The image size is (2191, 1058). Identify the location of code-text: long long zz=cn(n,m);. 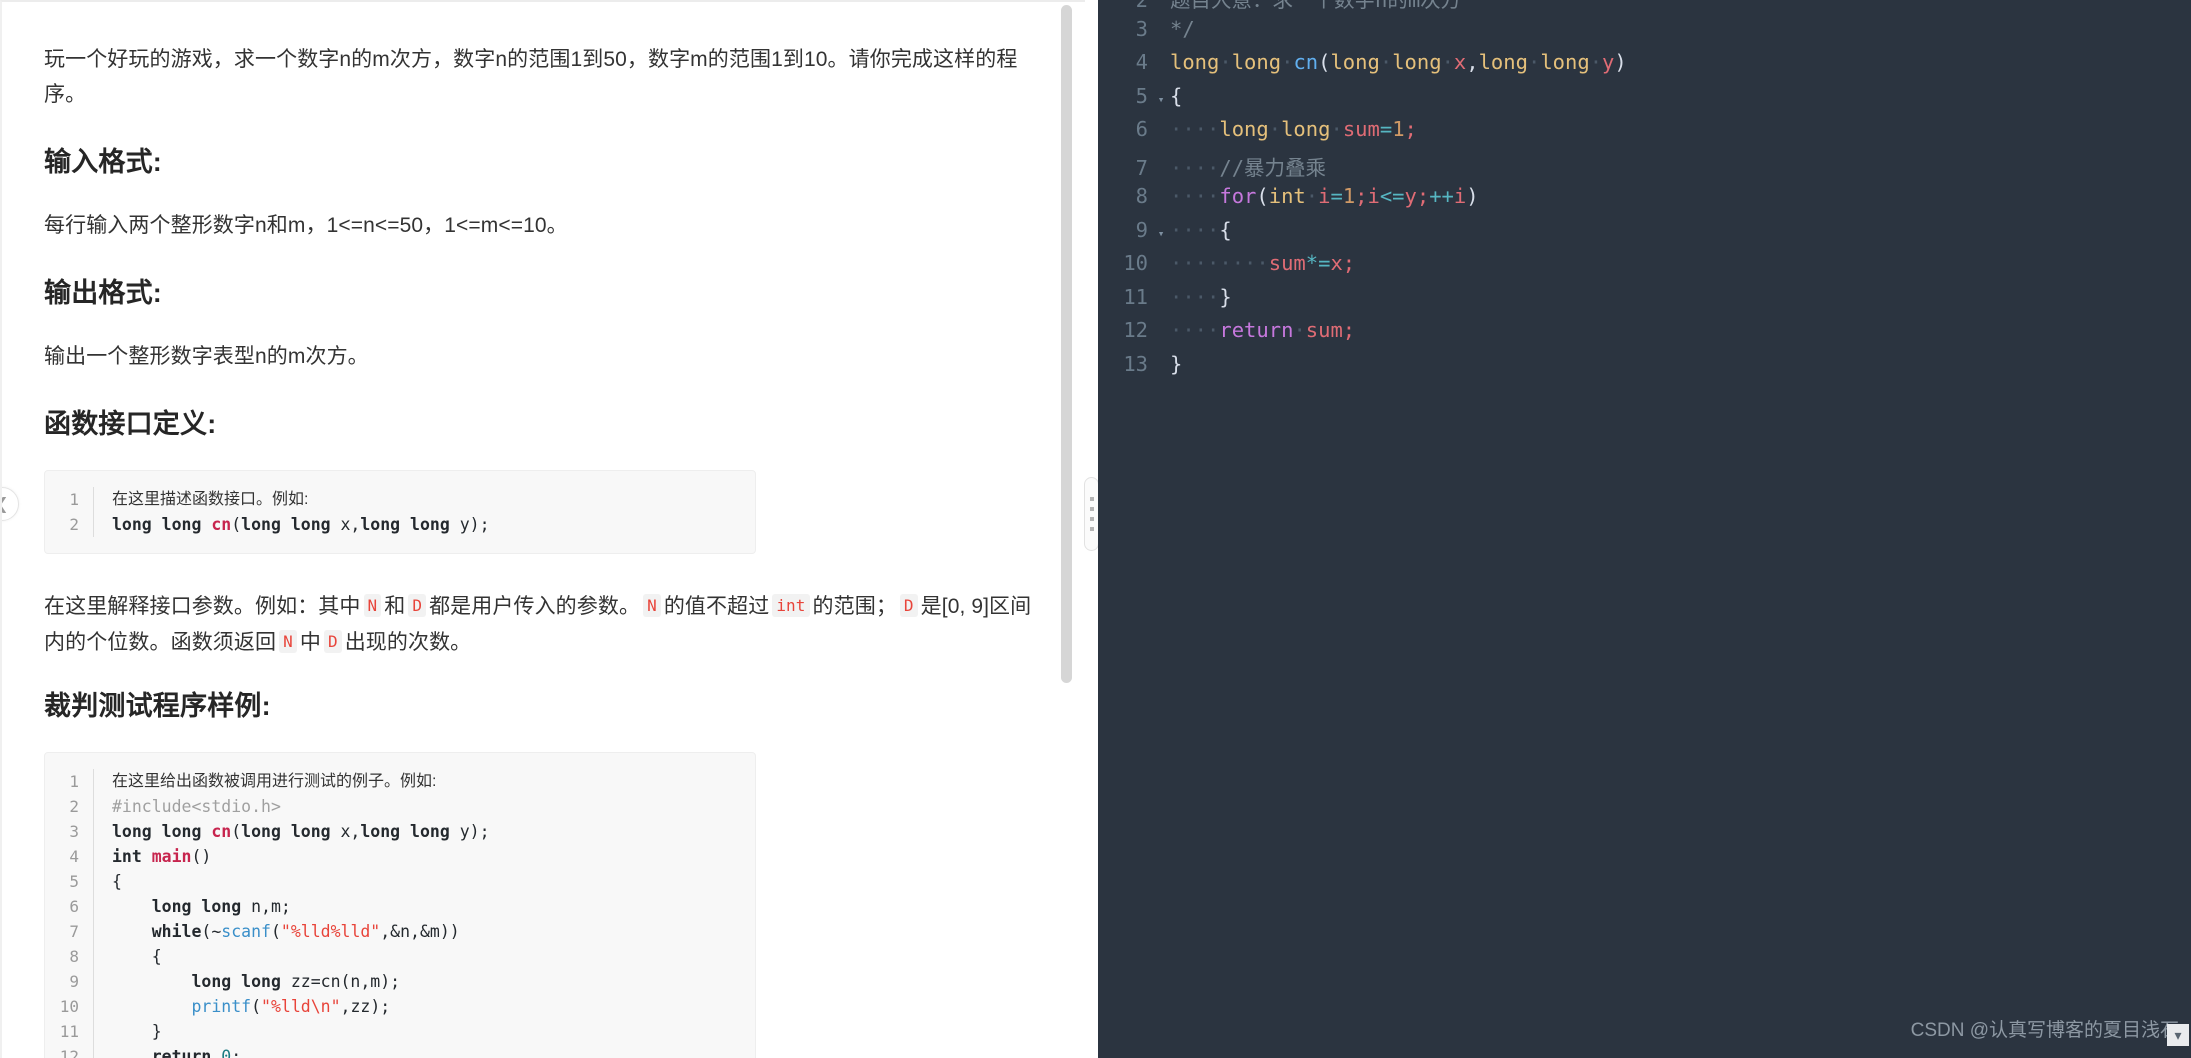
(246, 981).